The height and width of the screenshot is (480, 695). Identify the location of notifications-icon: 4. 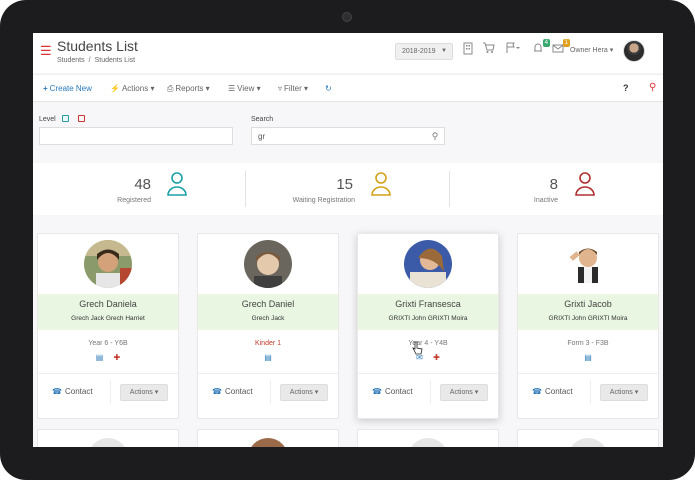
(540, 47).